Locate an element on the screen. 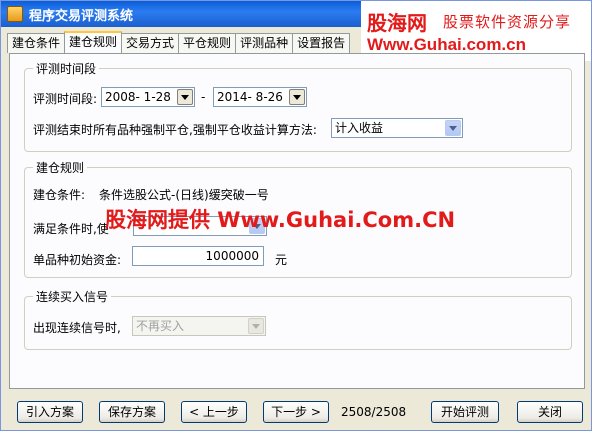  watermark-overlay: 股海网提供 Www.Guhai.Com.CN is located at coordinates (280, 220).